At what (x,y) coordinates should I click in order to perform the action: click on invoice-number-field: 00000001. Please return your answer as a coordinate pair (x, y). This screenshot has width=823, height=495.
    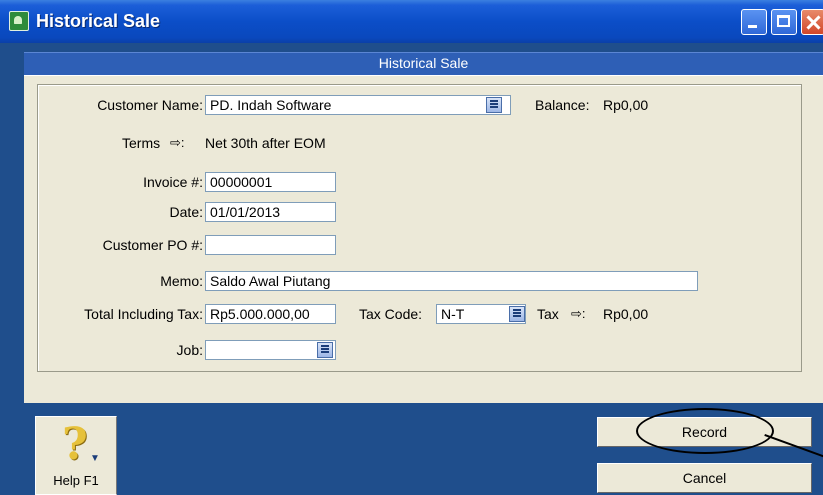
    Looking at the image, I should click on (270, 182).